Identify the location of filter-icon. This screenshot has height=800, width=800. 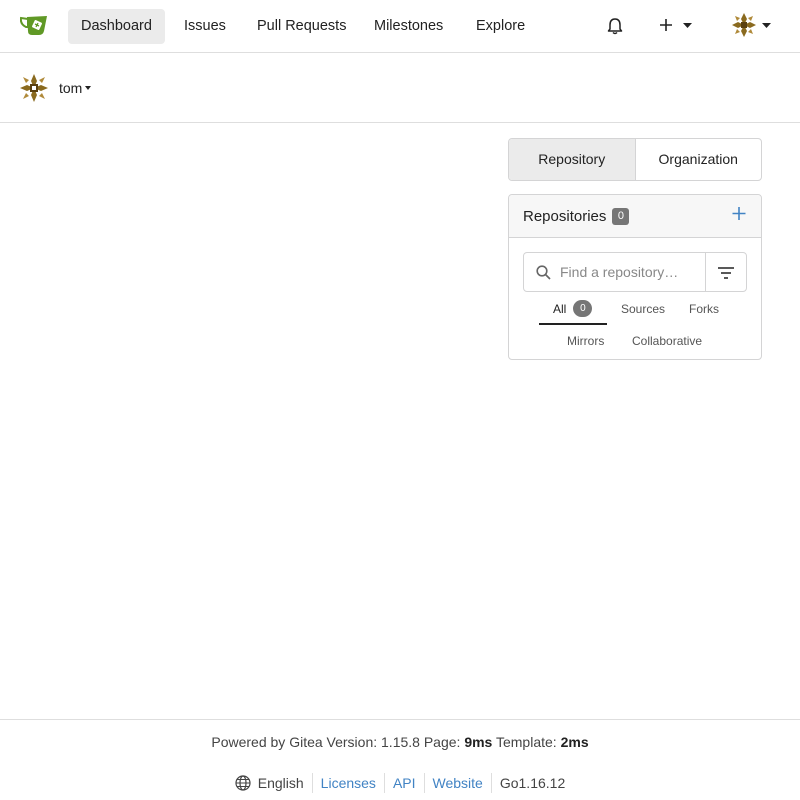
(726, 273).